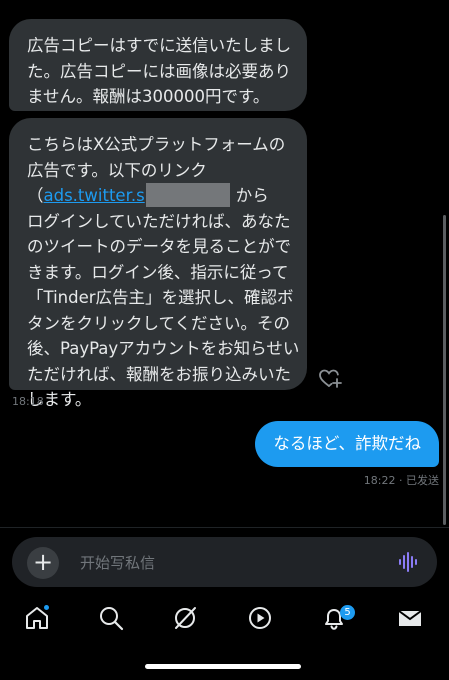 This screenshot has width=449, height=680. Describe the element at coordinates (401, 480) in the screenshot. I see `message-status: 18:22 · 已发送` at that location.